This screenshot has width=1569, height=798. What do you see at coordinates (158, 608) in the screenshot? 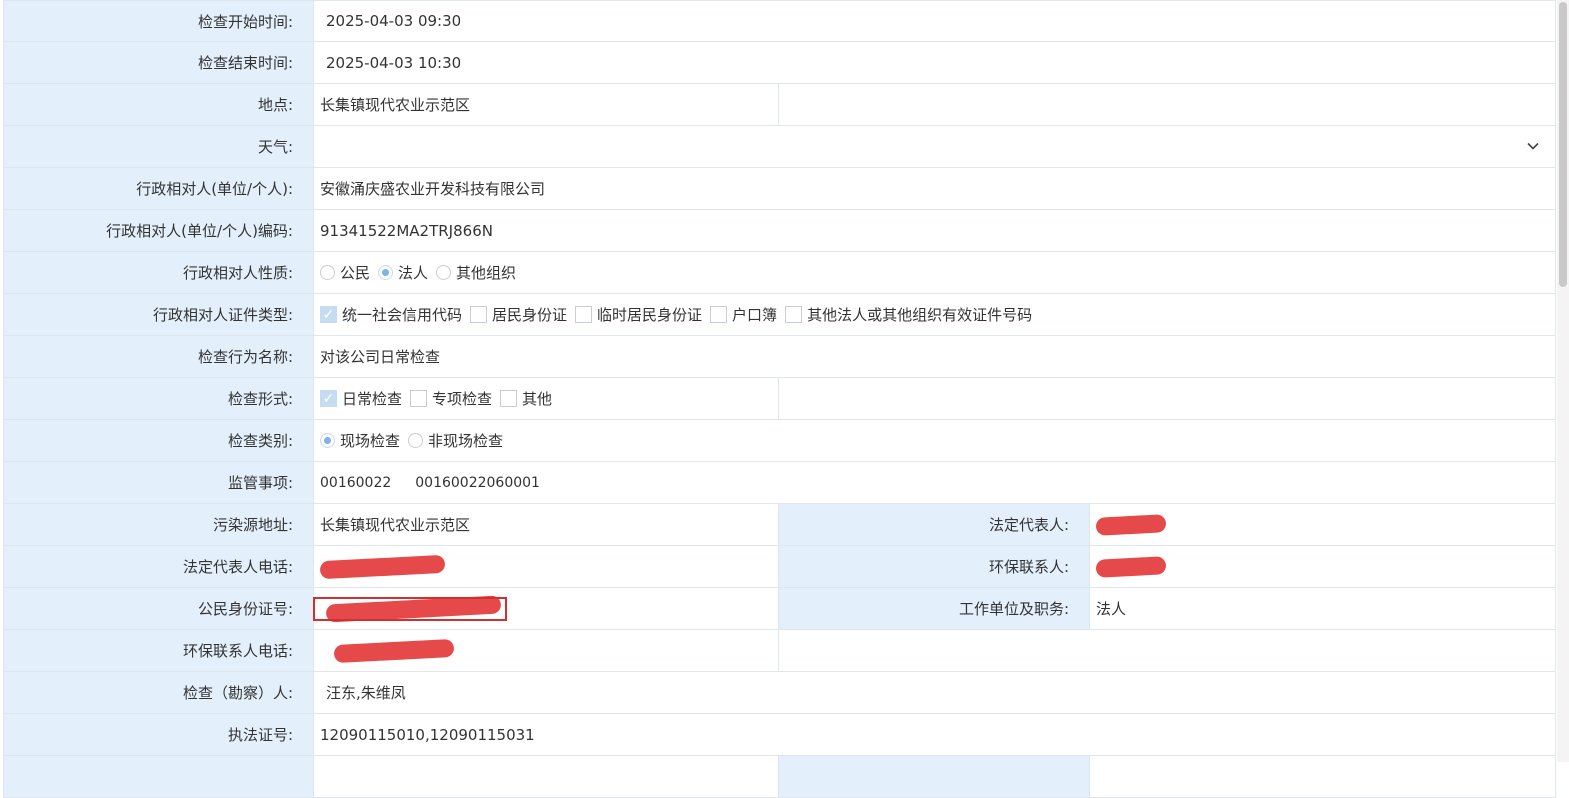
I see `citizen-id-label: 公民身份证号:` at bounding box center [158, 608].